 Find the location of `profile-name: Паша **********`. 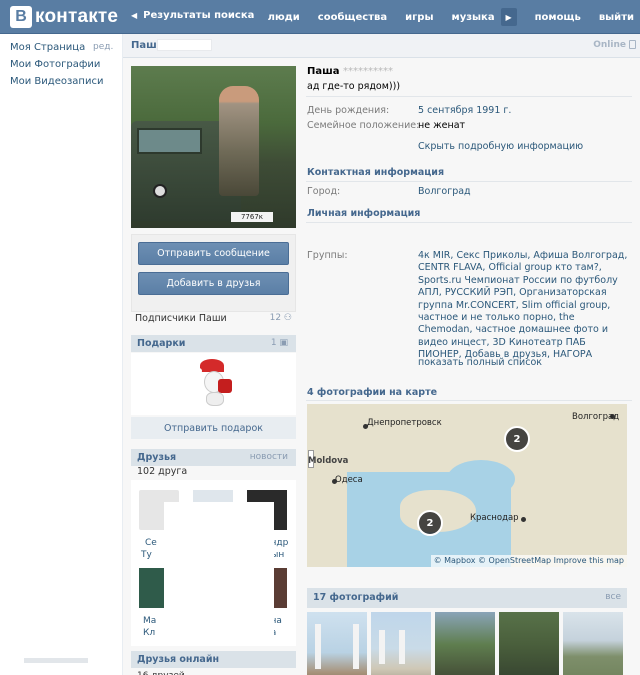

profile-name: Паша ********** is located at coordinates (350, 71).